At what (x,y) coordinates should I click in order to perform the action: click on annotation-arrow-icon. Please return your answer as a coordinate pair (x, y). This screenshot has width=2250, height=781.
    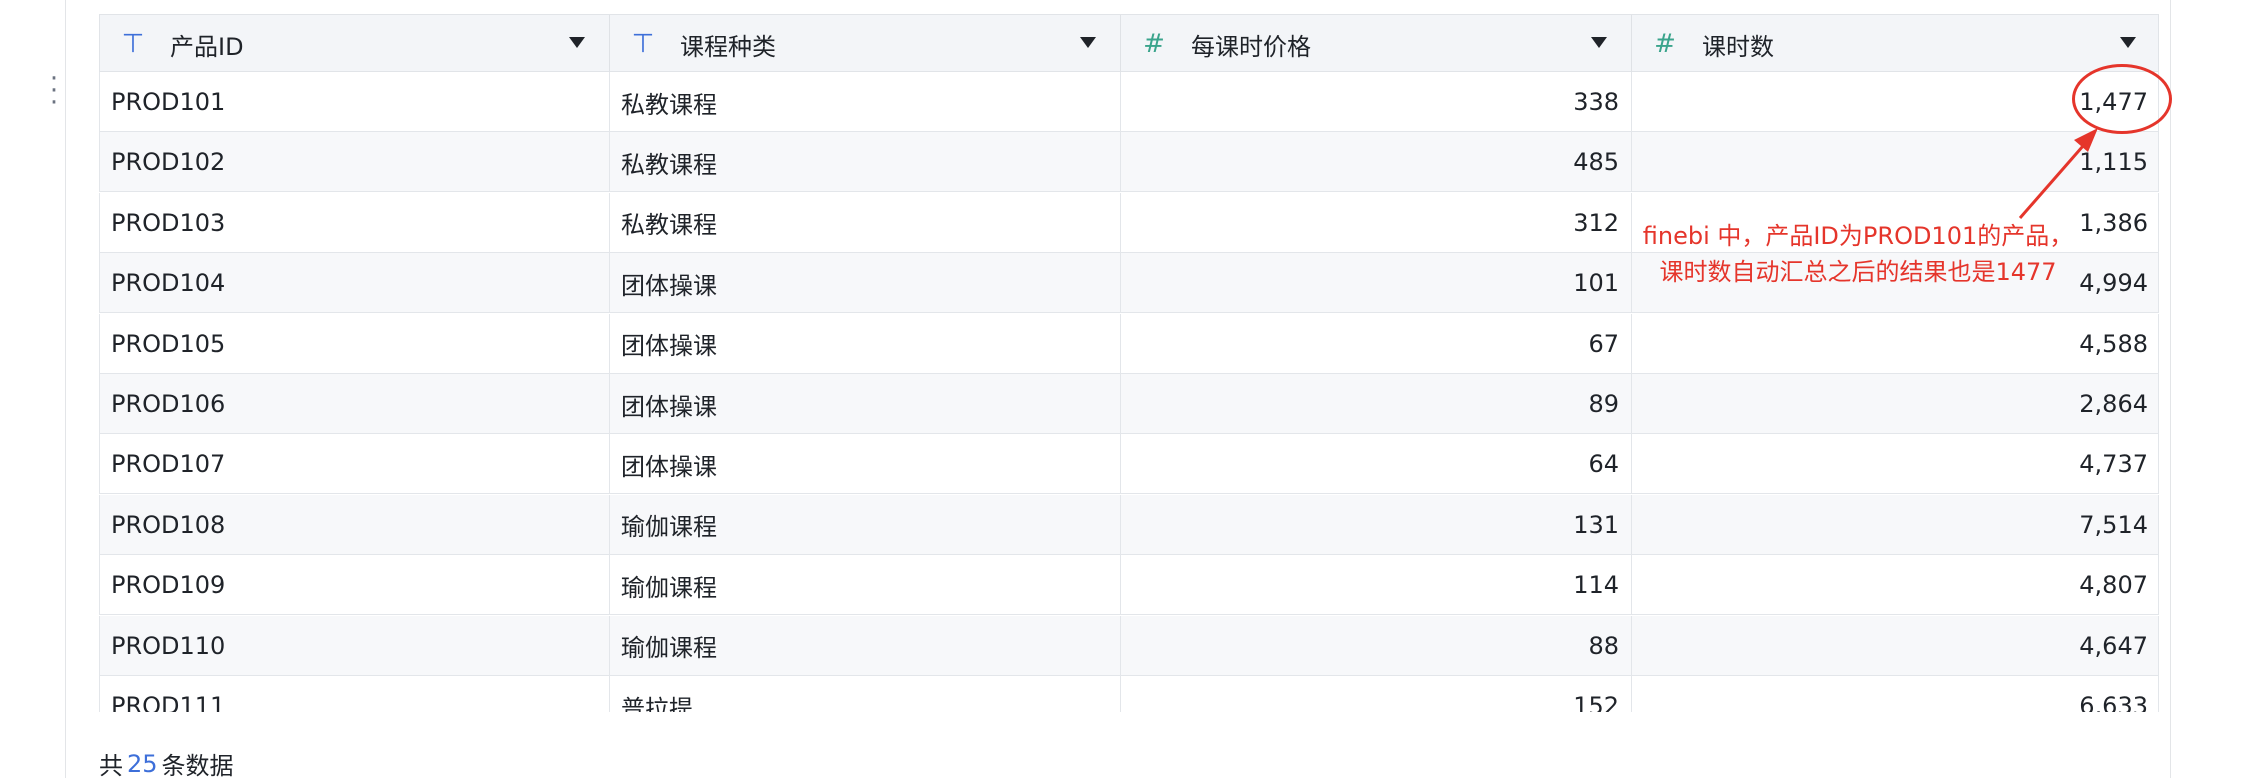
    Looking at the image, I should click on (2058, 173).